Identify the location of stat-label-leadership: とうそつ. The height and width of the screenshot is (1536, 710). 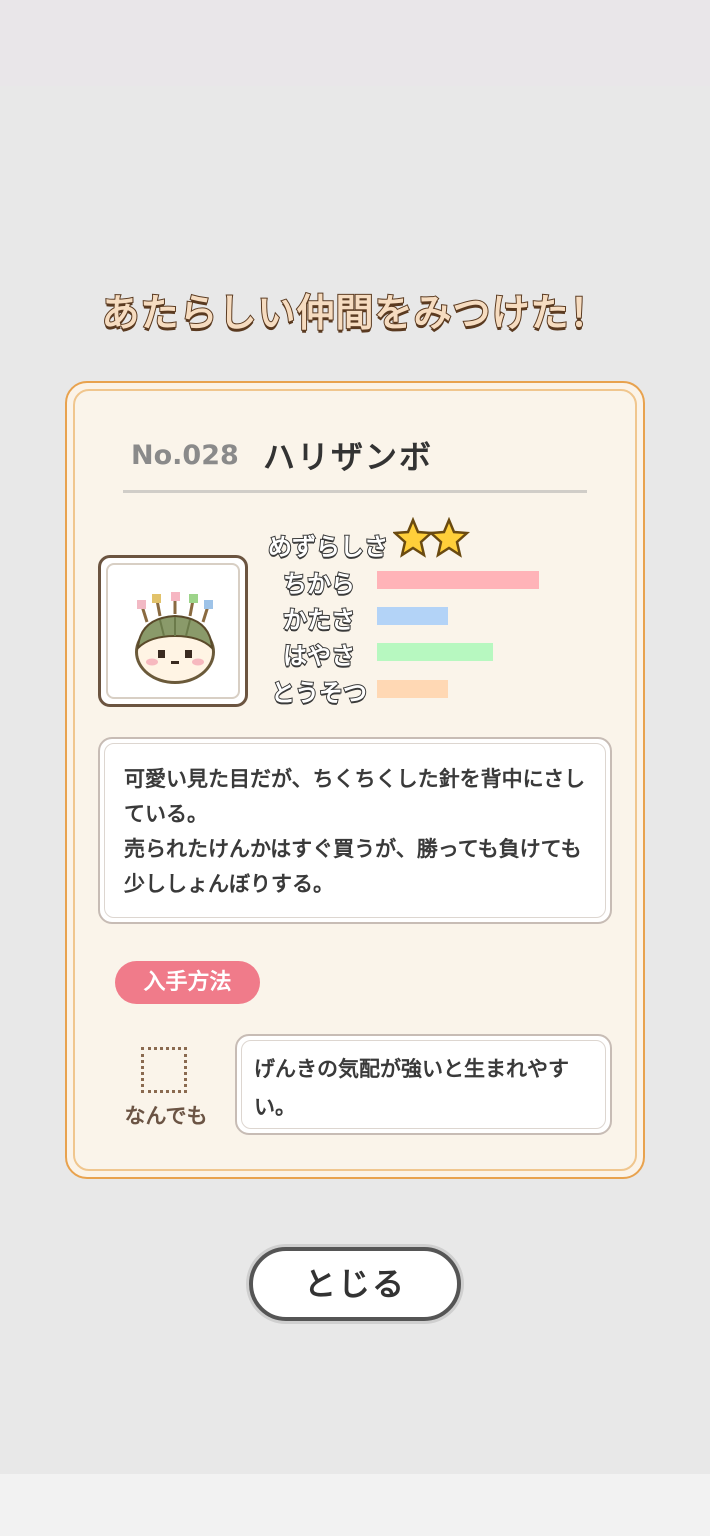
(319, 693).